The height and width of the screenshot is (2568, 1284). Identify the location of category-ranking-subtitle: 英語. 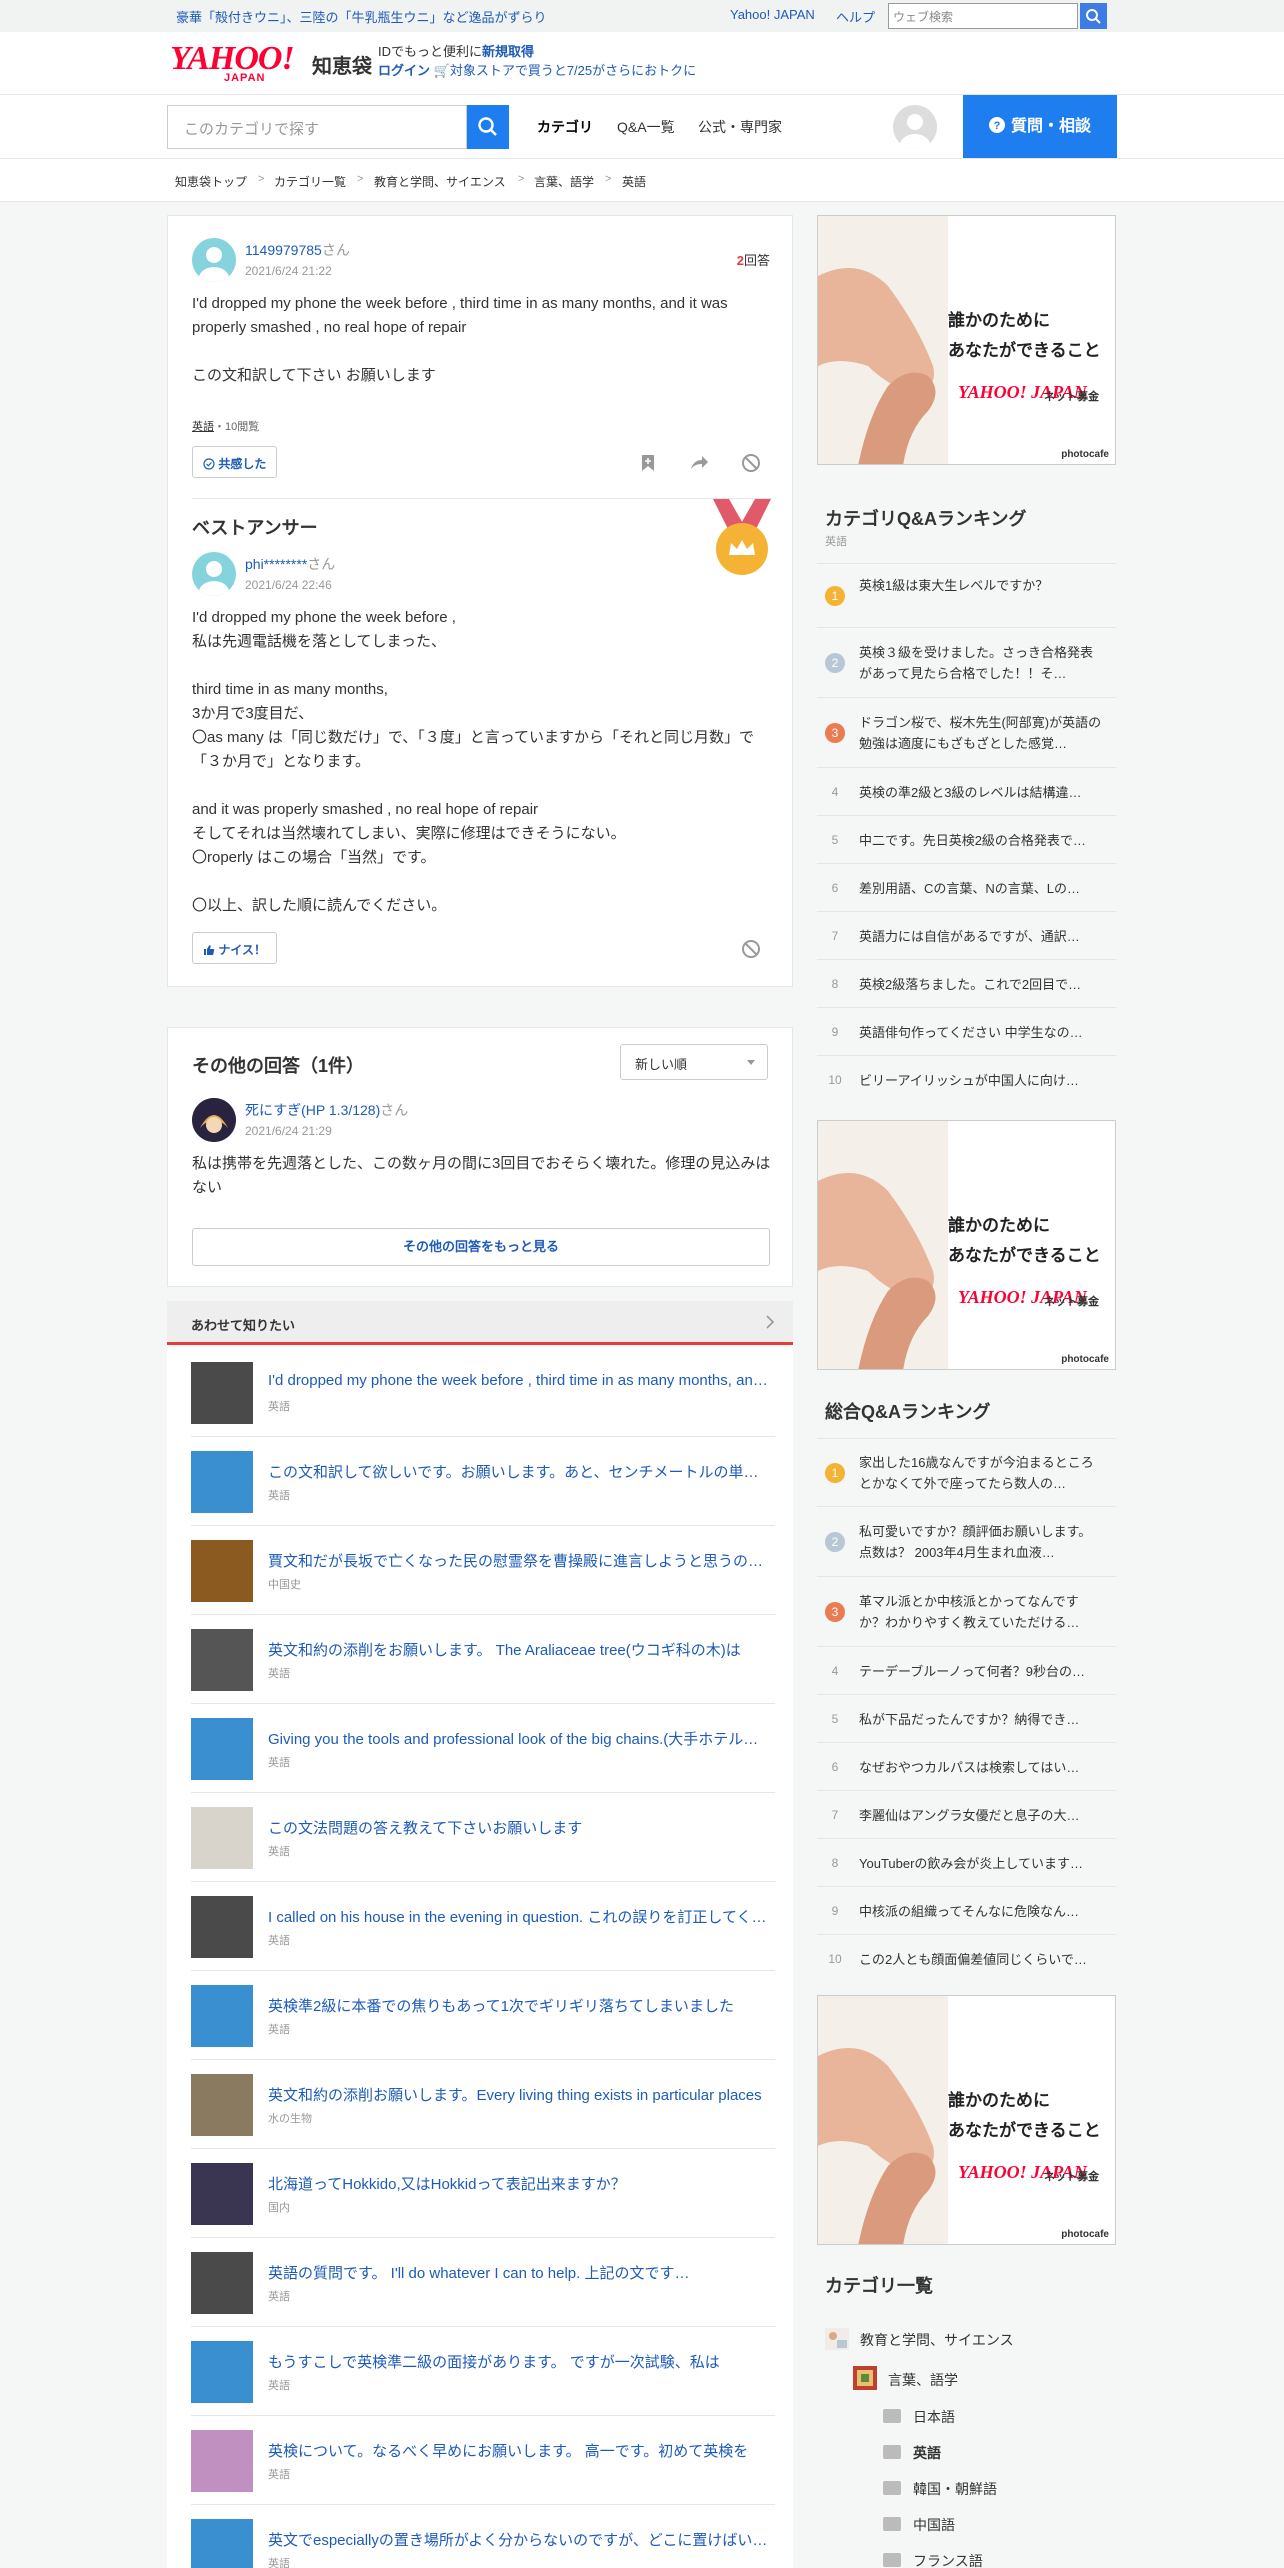
(836, 542).